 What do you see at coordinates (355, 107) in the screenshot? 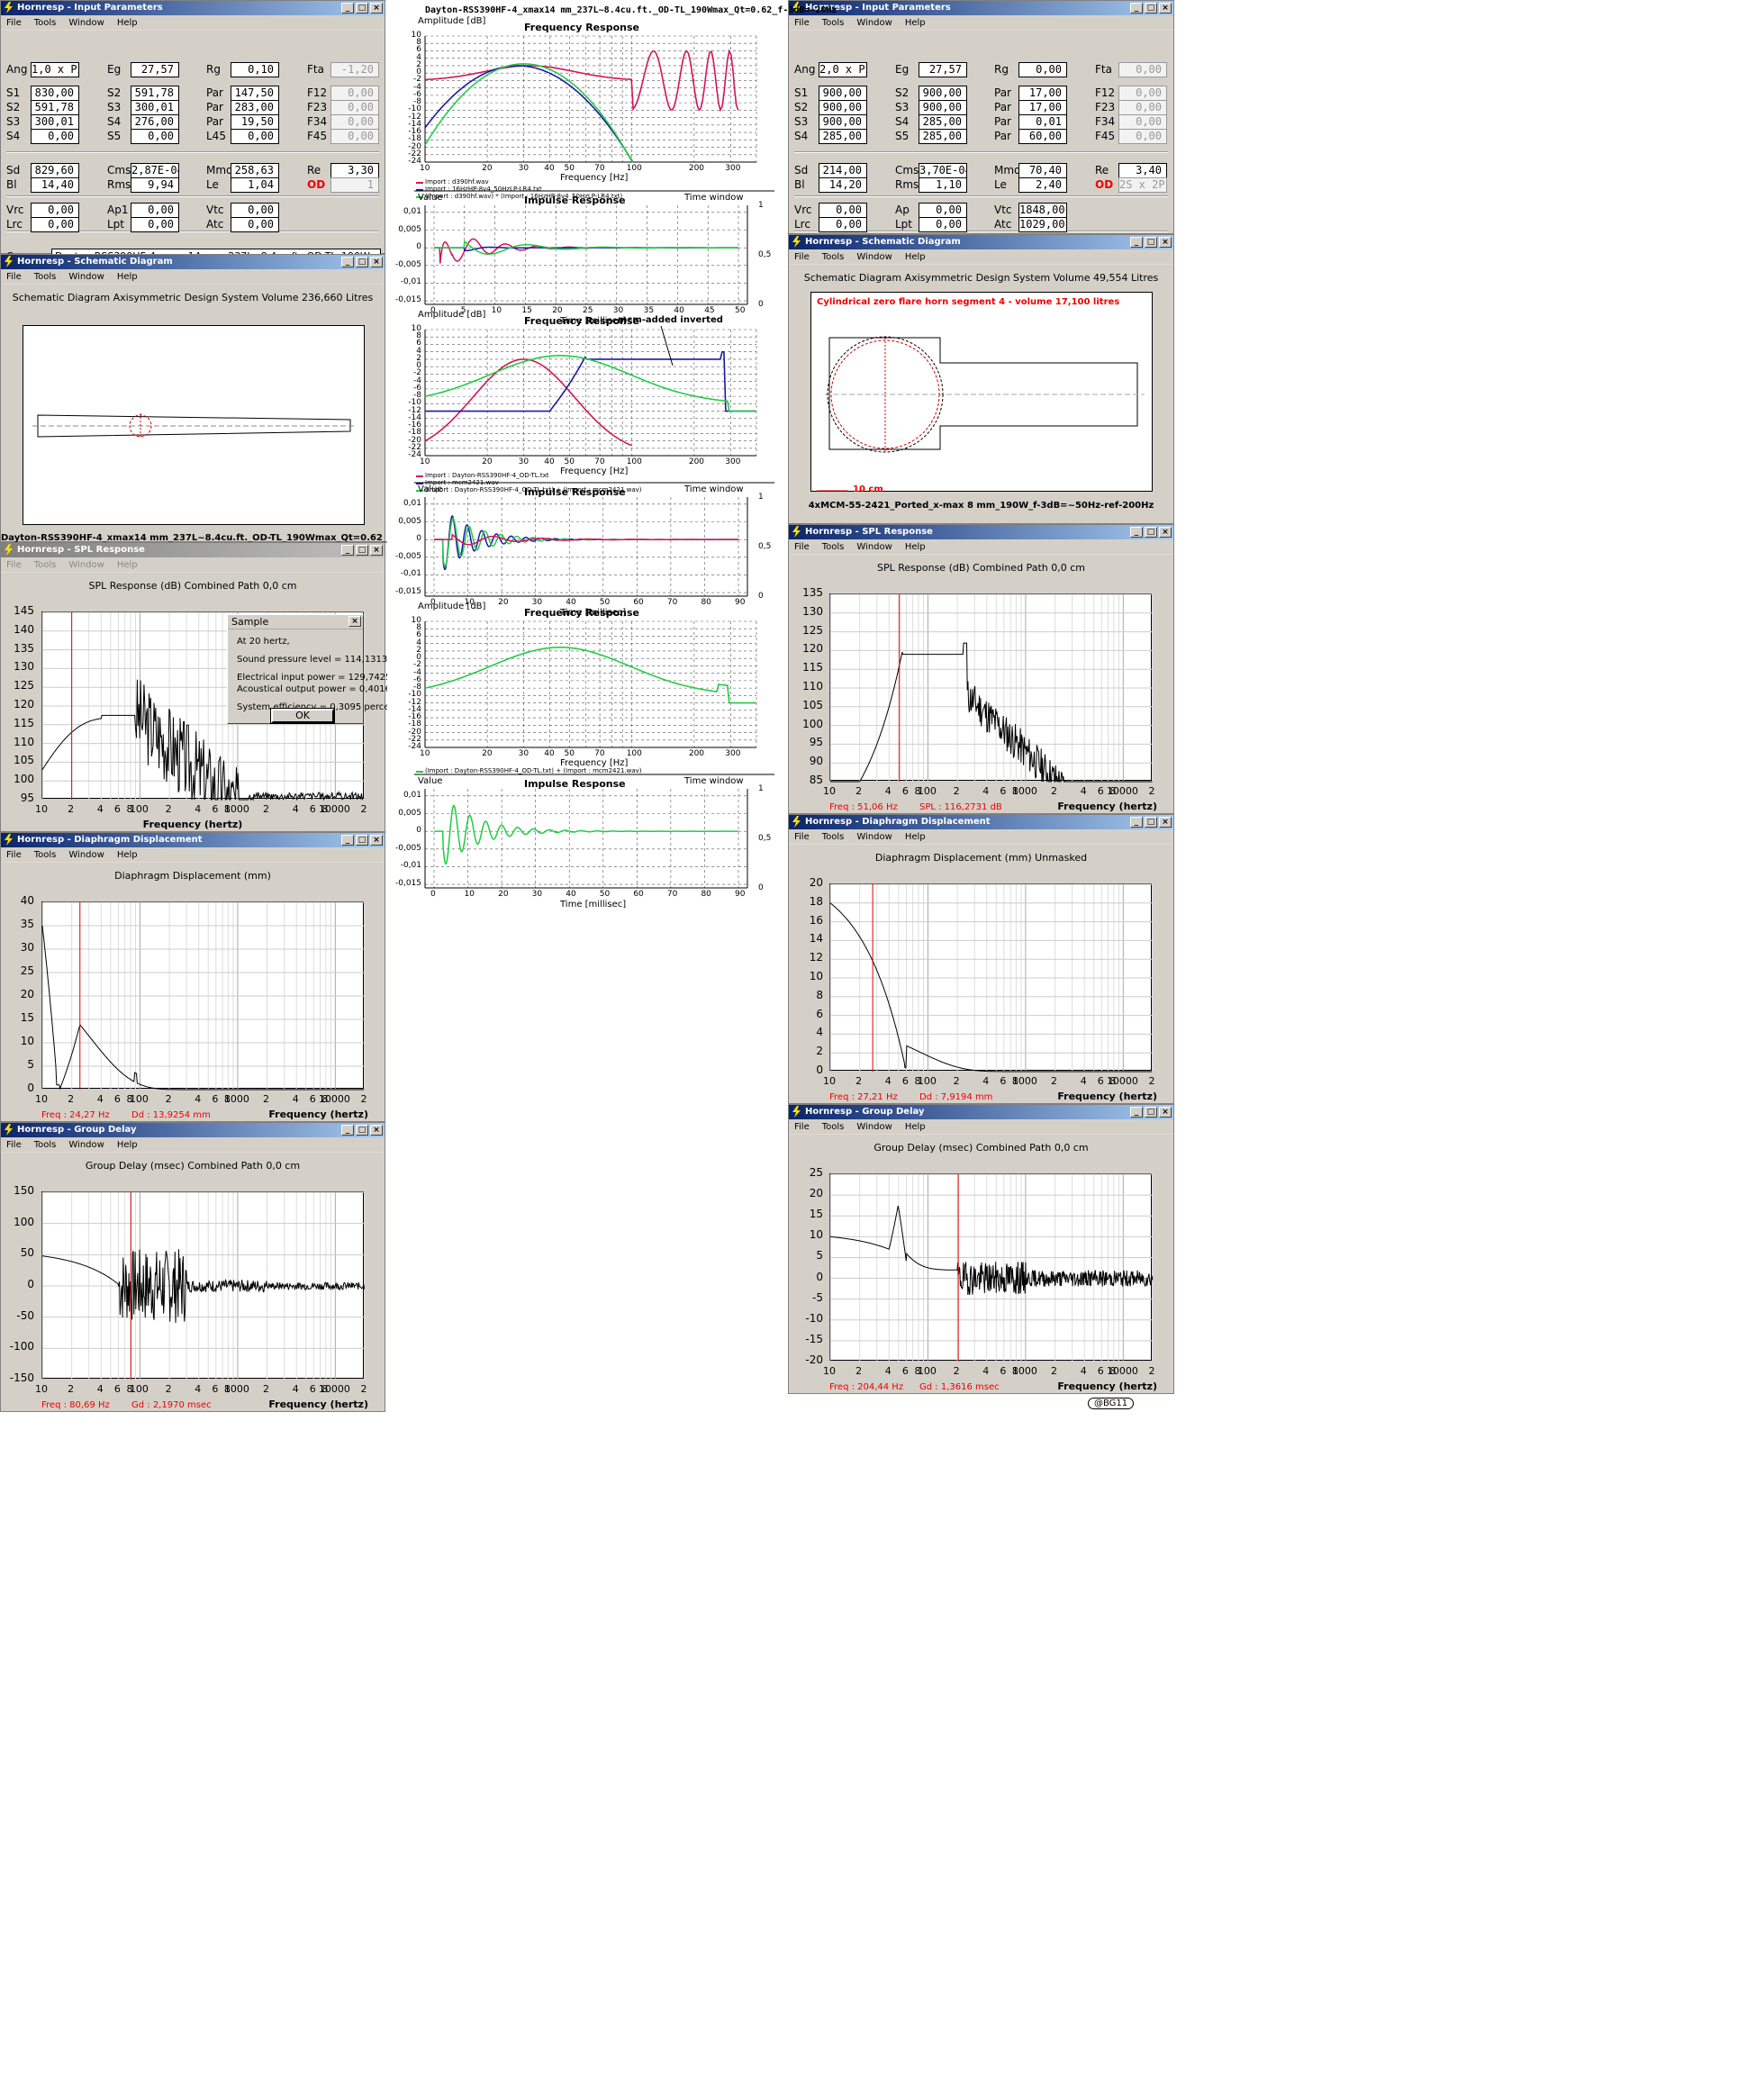
I see `param-field-f23: 0,00` at bounding box center [355, 107].